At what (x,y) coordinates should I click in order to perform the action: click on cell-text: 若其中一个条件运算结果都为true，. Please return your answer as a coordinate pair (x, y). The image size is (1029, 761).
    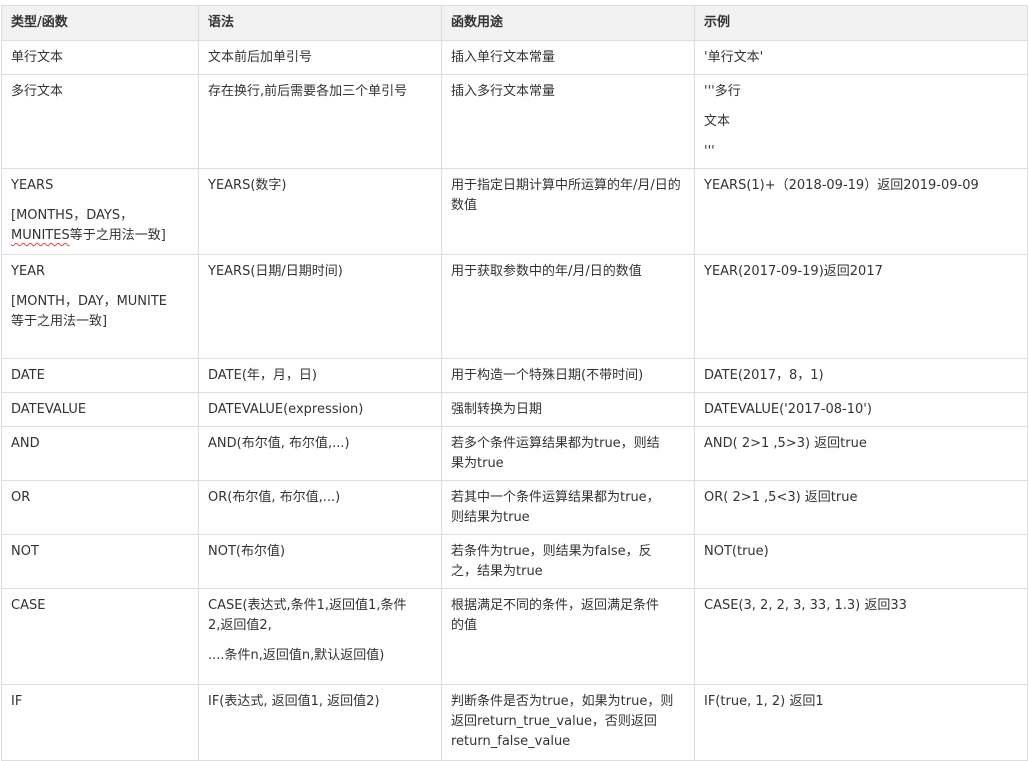
    Looking at the image, I should click on (555, 497).